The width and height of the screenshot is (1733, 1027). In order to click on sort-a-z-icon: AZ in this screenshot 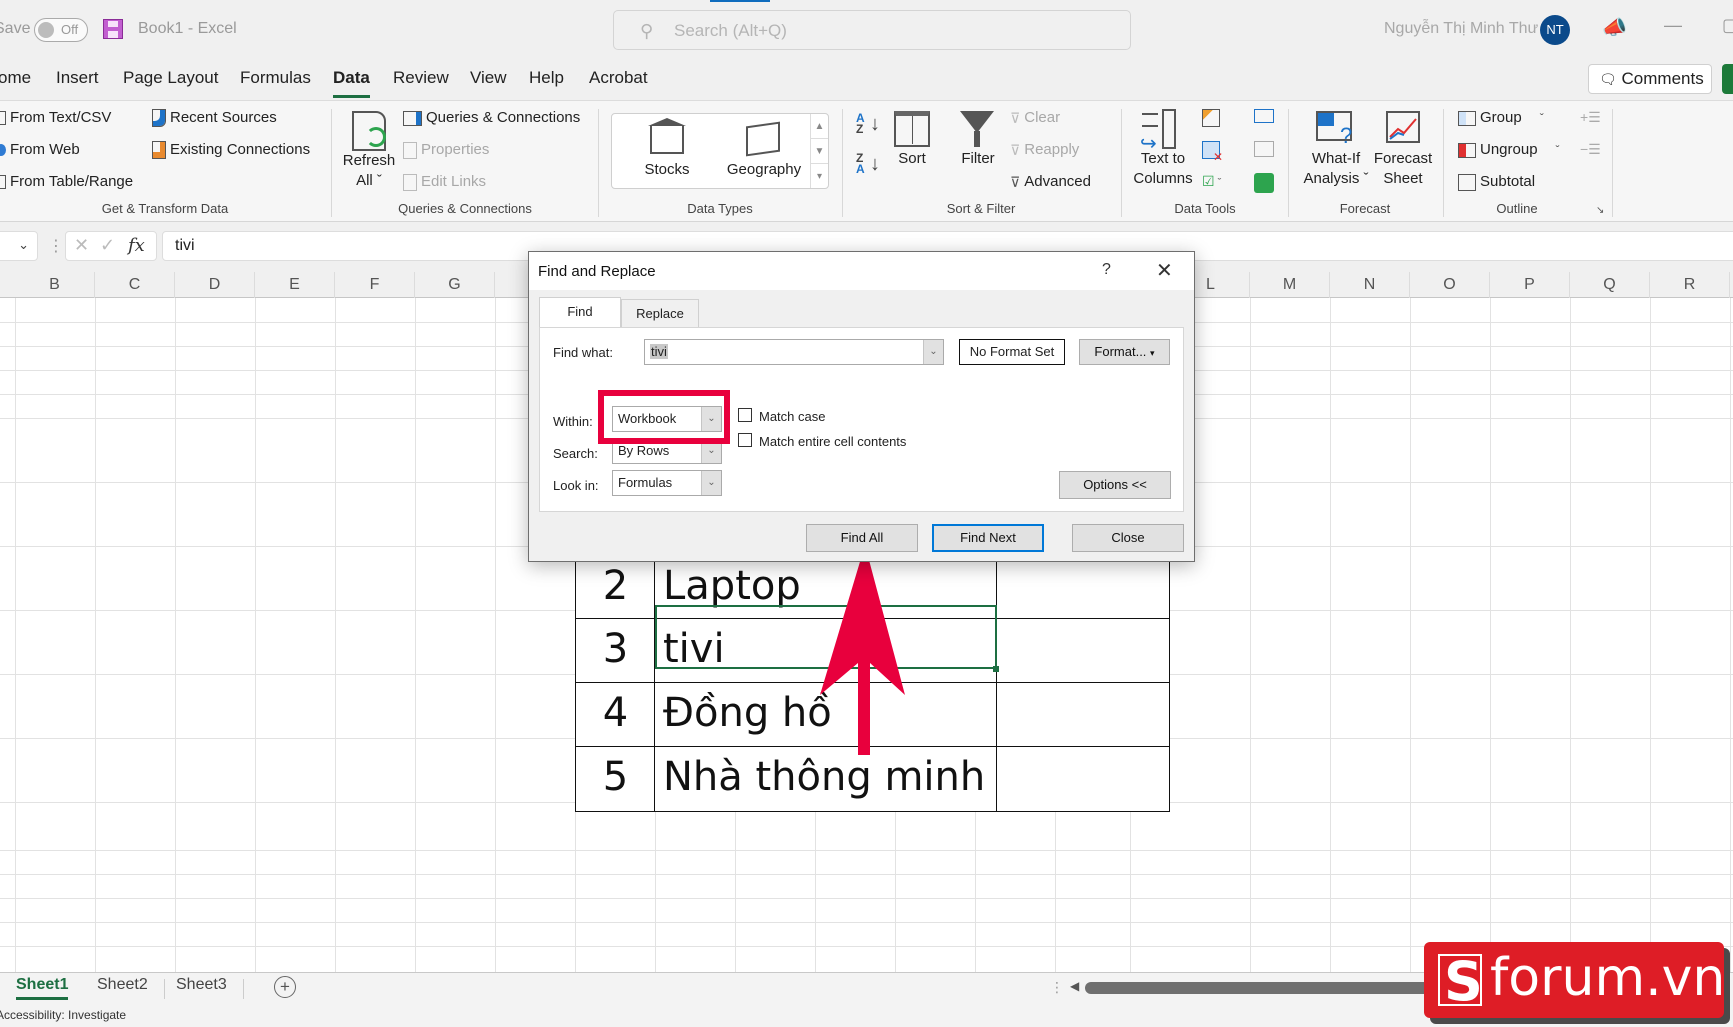, I will do `click(860, 123)`.